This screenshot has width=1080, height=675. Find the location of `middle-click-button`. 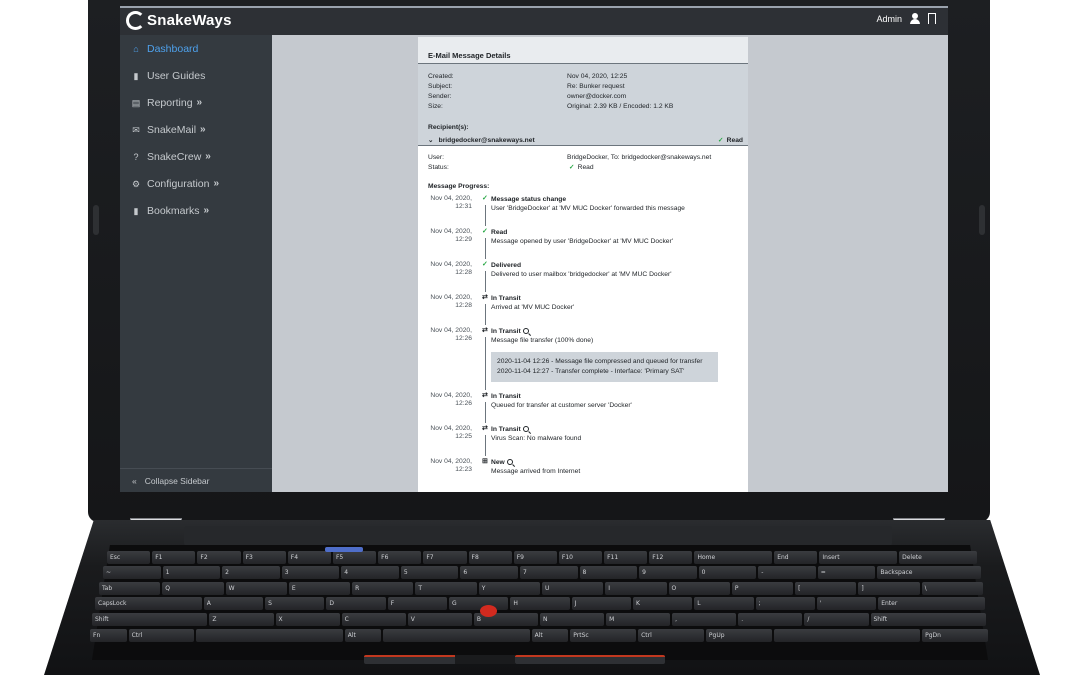

middle-click-button is located at coordinates (485, 659).